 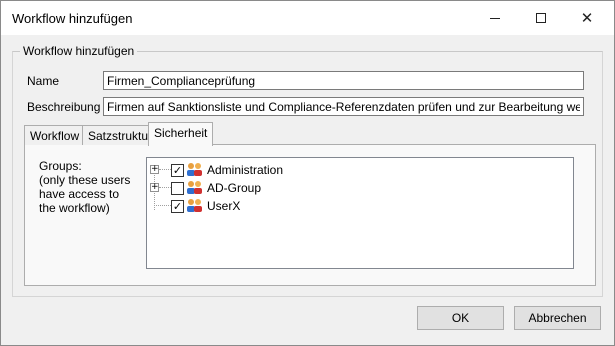 I want to click on title-bar: Workflow hinzufügen ✕, so click(x=307, y=18).